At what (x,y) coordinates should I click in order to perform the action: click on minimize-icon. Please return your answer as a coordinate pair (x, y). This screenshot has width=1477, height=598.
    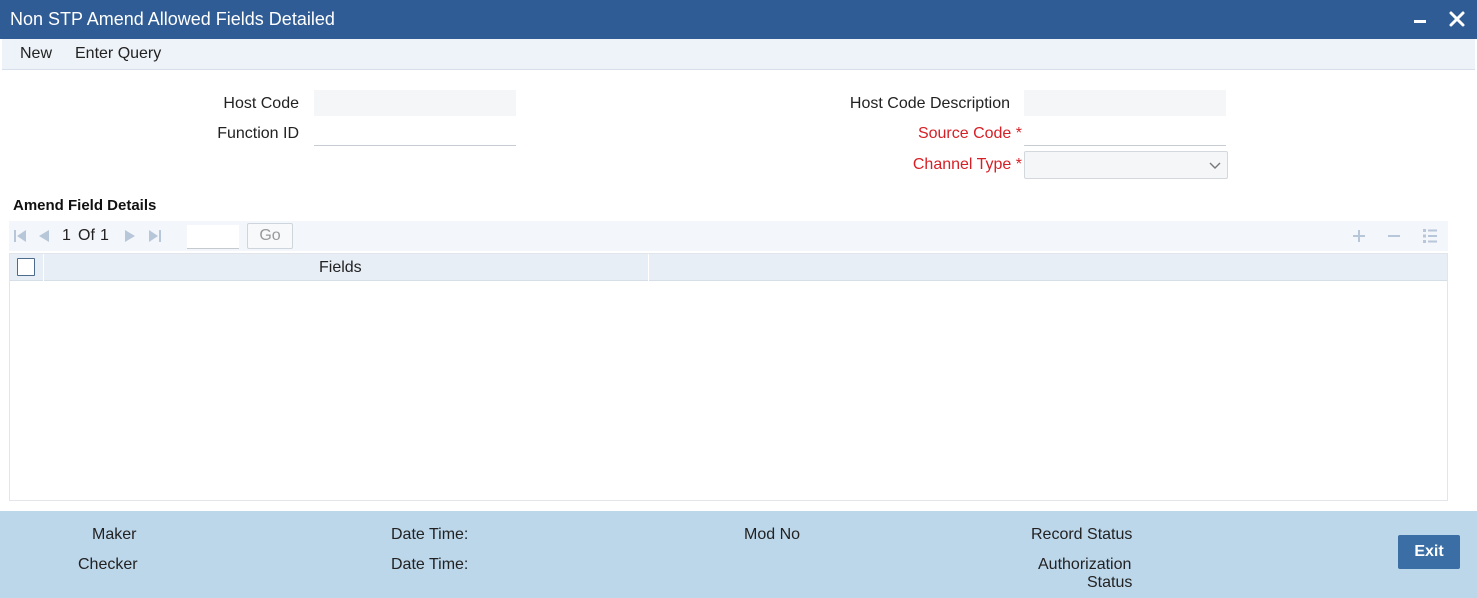
    Looking at the image, I should click on (1421, 20).